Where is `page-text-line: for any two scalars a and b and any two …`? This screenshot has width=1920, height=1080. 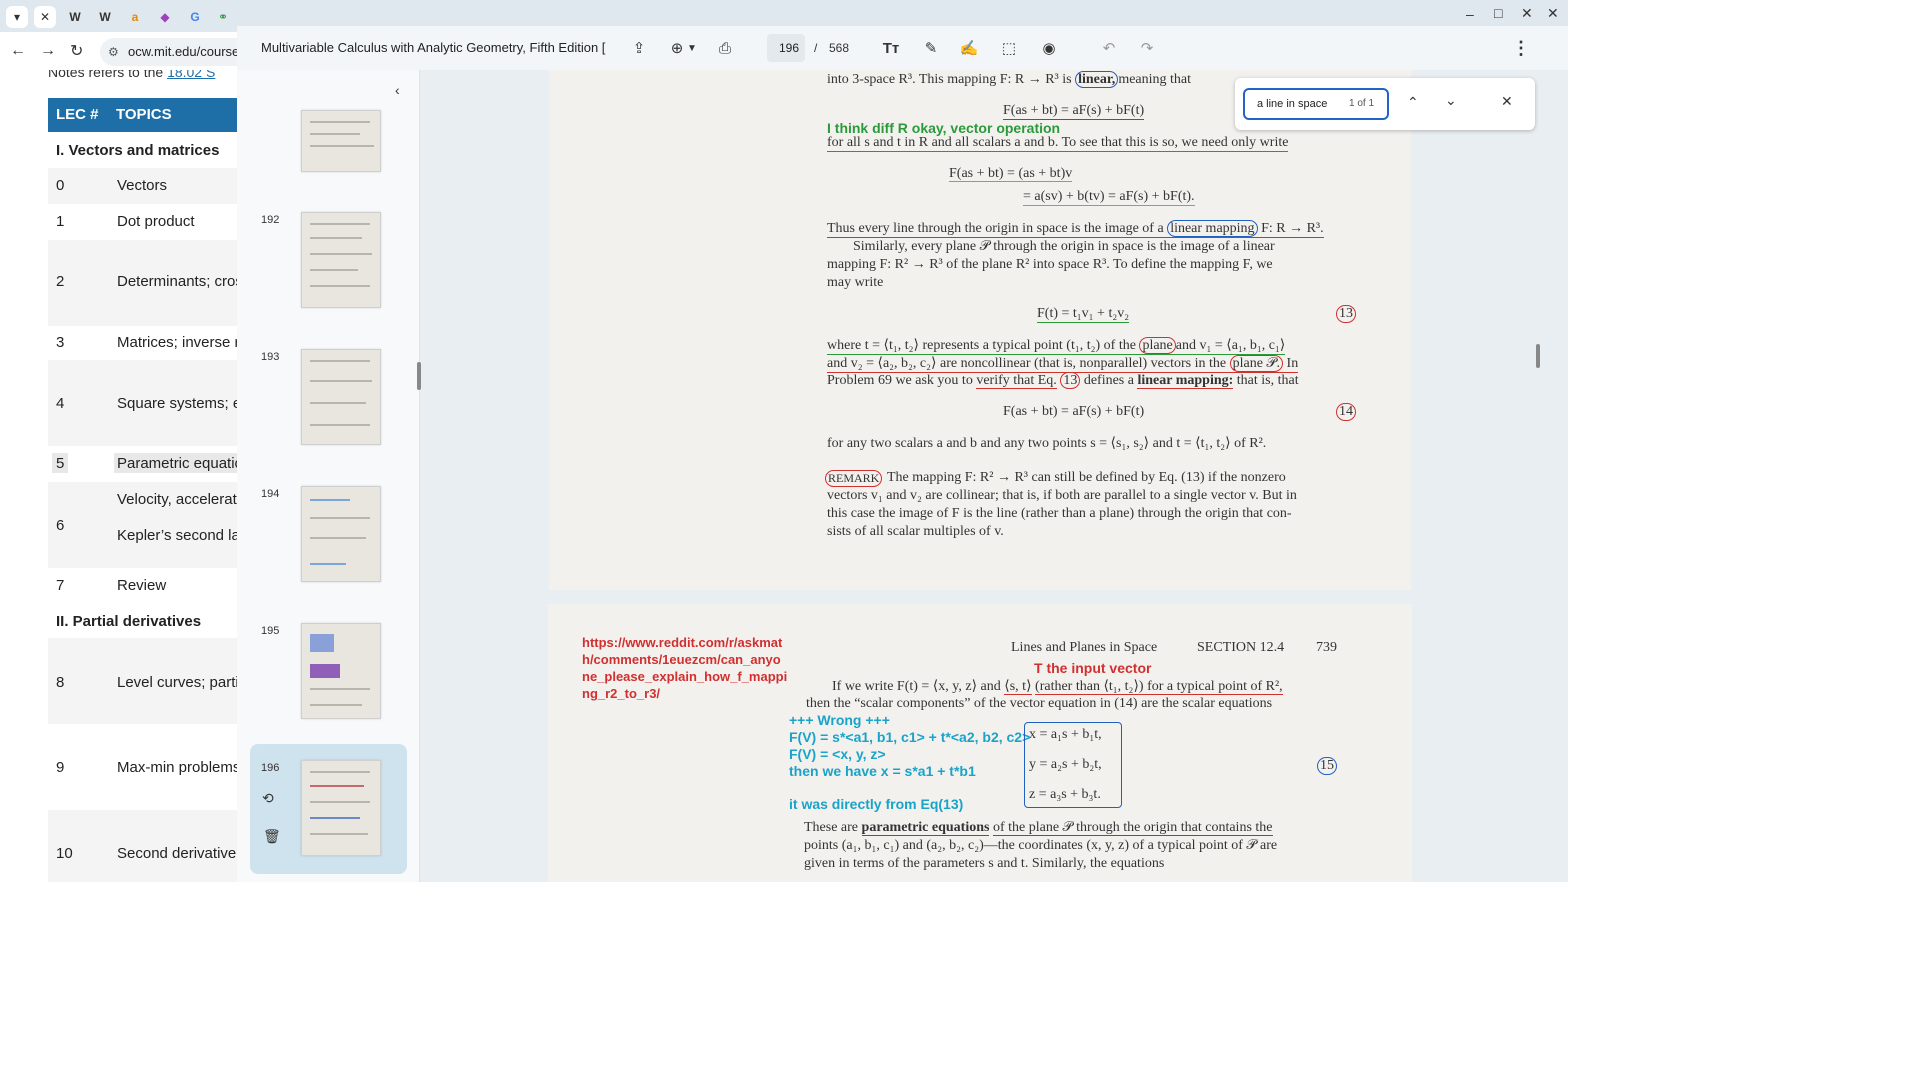
page-text-line: for any two scalars a and b and any two … is located at coordinates (1047, 443).